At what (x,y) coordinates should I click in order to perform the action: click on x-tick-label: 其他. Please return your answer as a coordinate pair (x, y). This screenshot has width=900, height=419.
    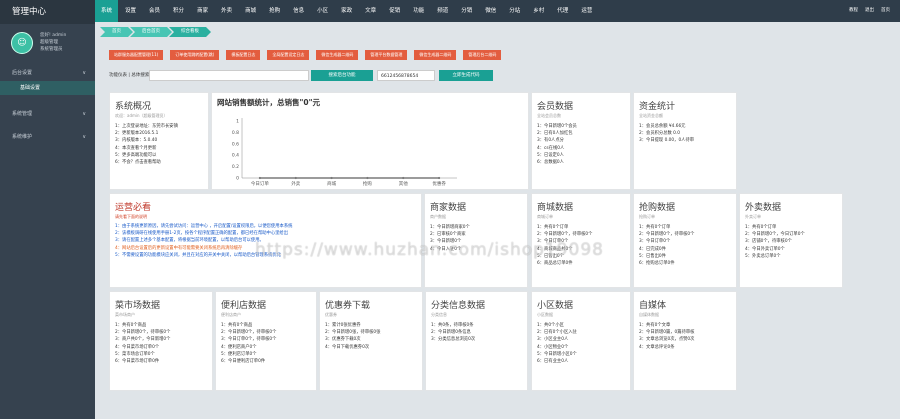
    Looking at the image, I should click on (403, 183).